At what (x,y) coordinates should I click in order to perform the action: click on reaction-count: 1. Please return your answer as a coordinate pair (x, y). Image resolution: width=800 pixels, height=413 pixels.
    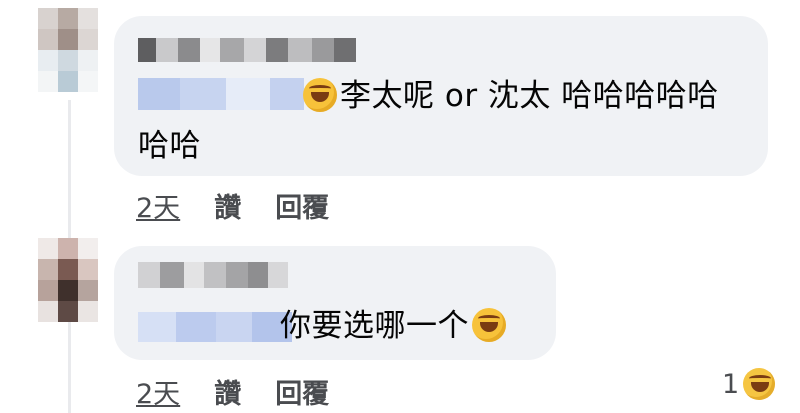
    Looking at the image, I should click on (731, 384).